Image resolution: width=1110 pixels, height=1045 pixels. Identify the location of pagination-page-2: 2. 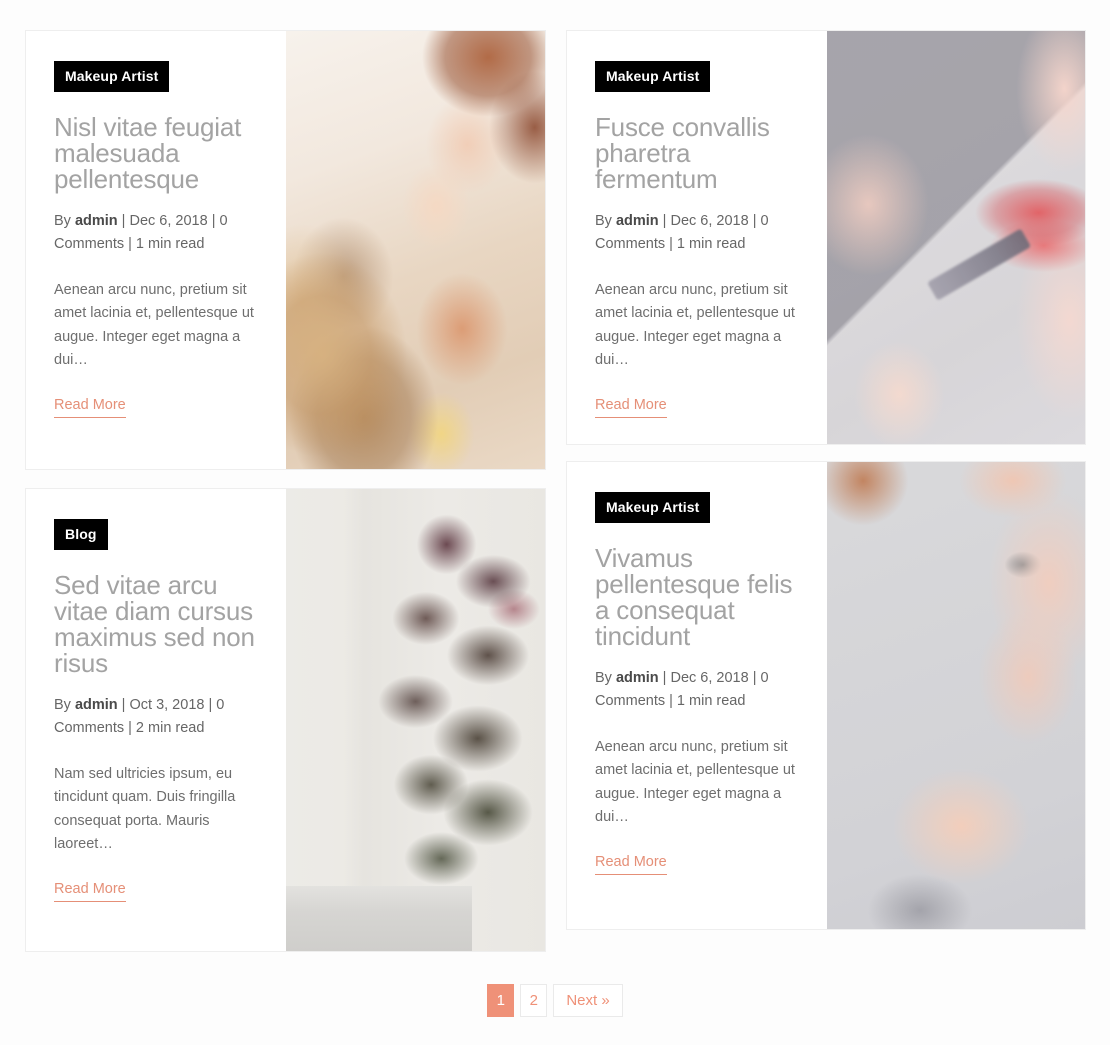
(534, 1000).